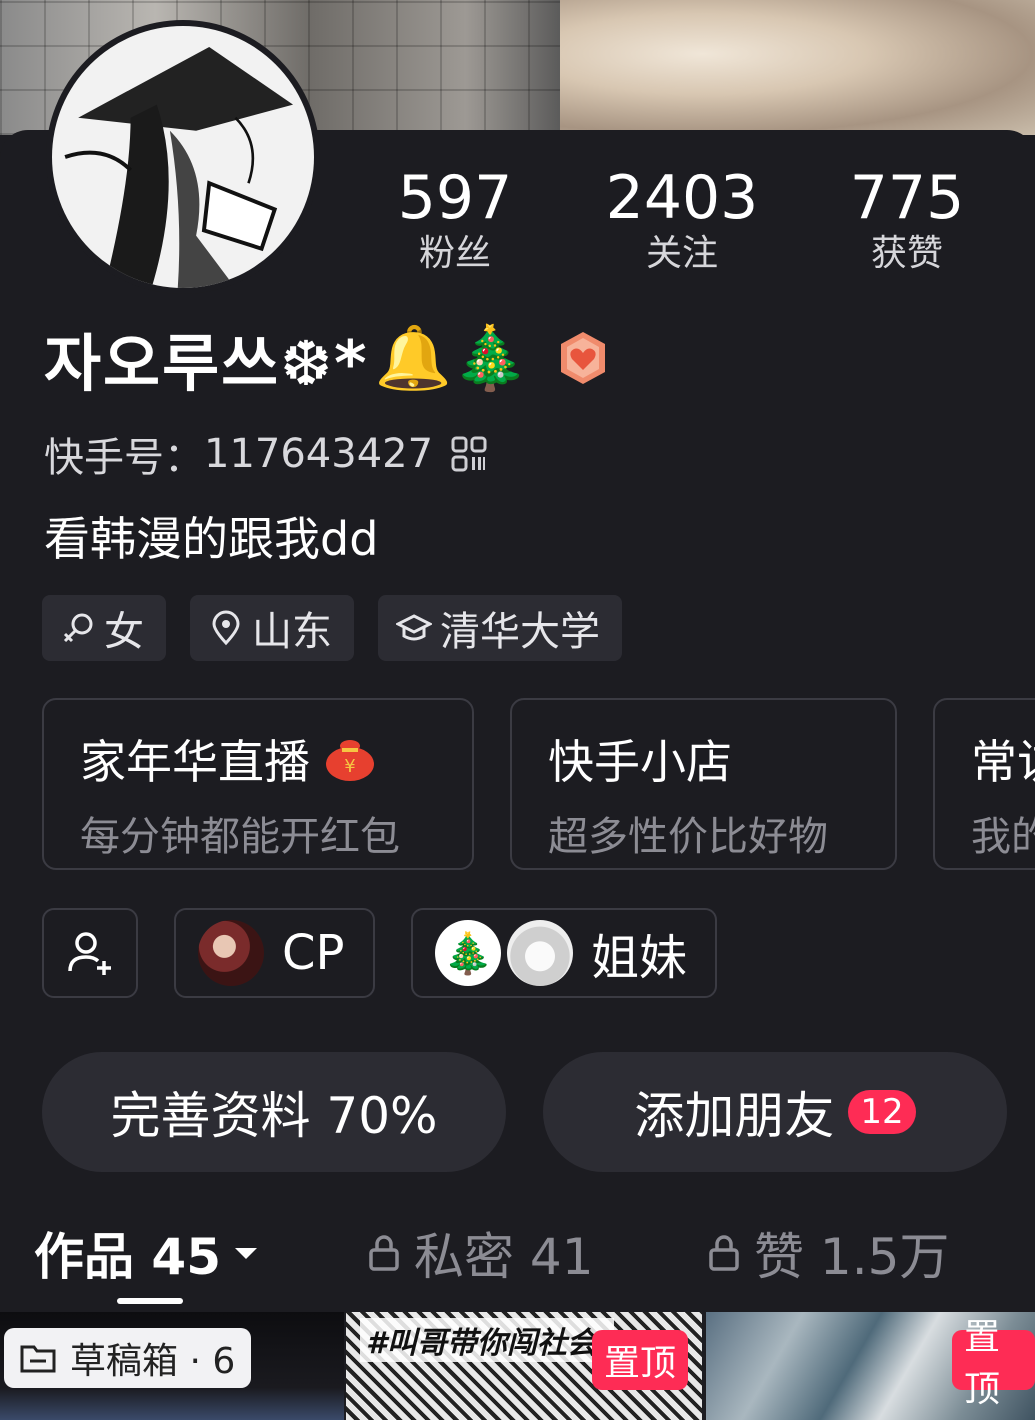  Describe the element at coordinates (38, 1359) in the screenshot. I see `folder-icon` at that location.